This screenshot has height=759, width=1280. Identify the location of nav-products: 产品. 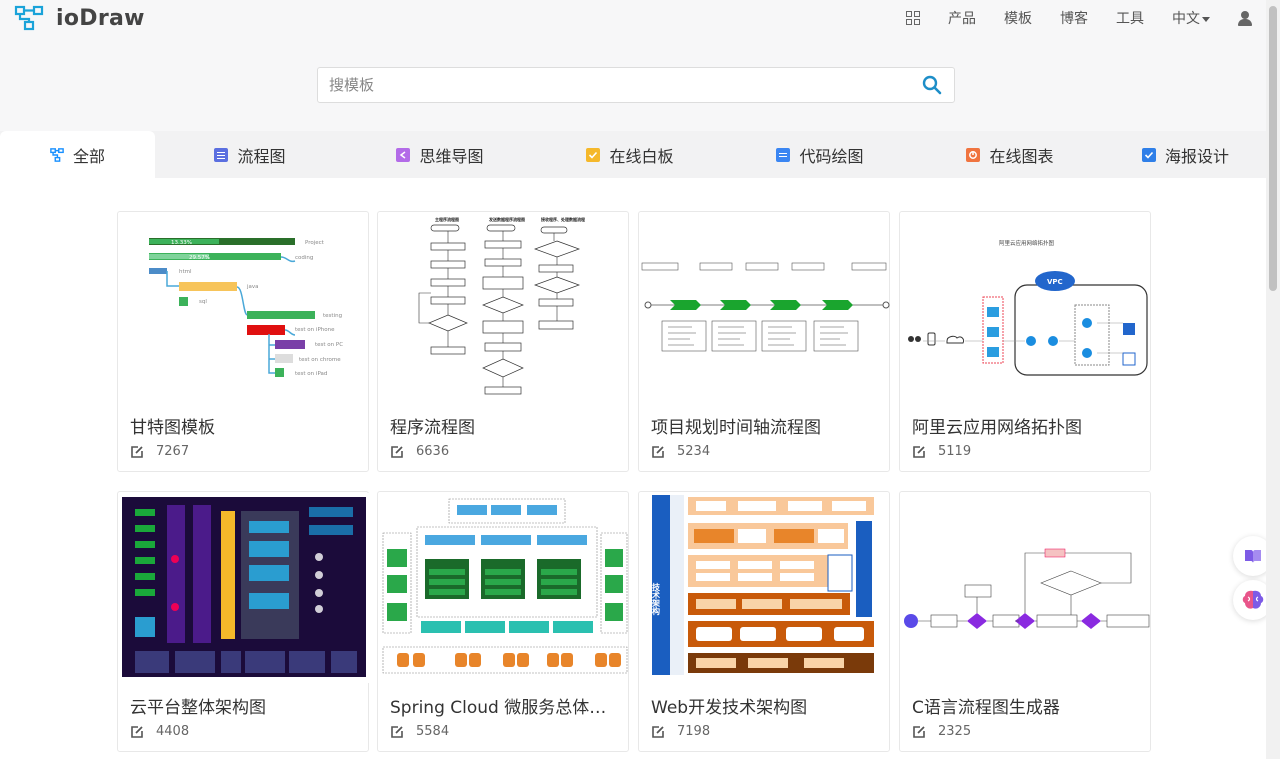
(962, 18).